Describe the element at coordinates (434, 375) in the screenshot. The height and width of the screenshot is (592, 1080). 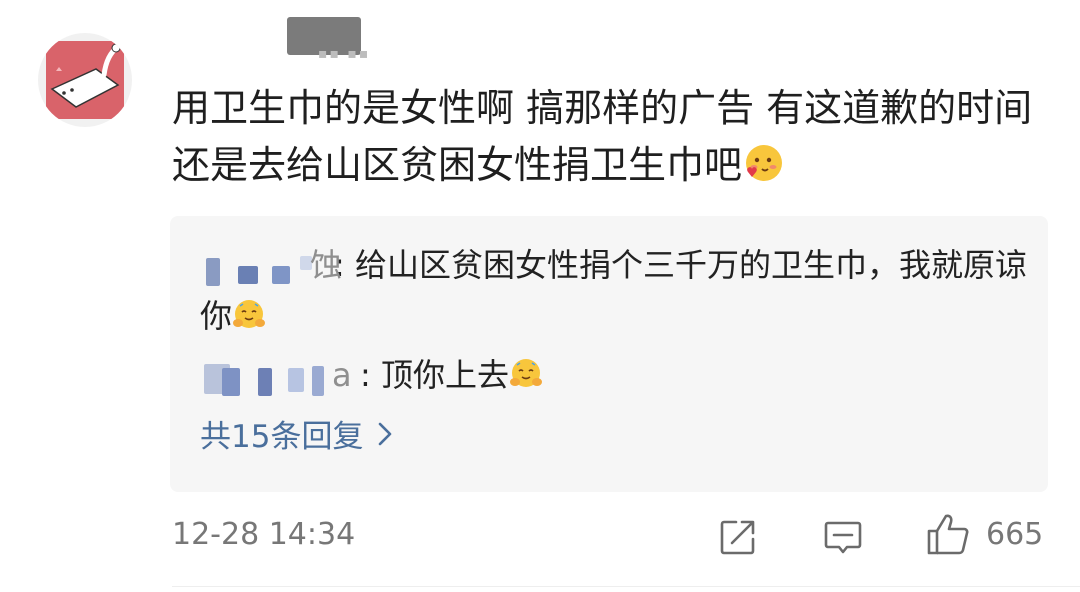
I see `reply-text: : 顶你上去` at that location.